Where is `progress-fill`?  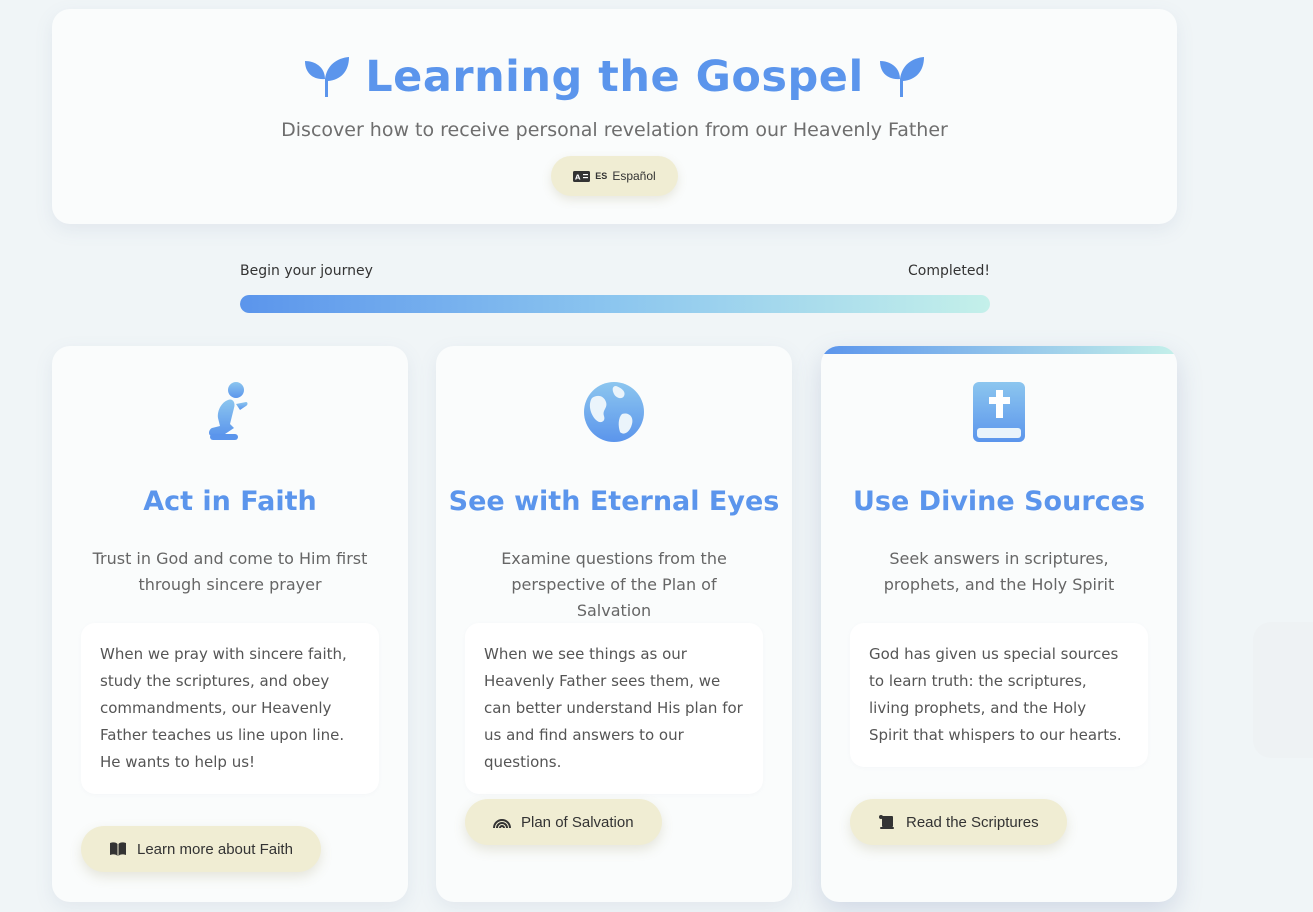
progress-fill is located at coordinates (615, 304).